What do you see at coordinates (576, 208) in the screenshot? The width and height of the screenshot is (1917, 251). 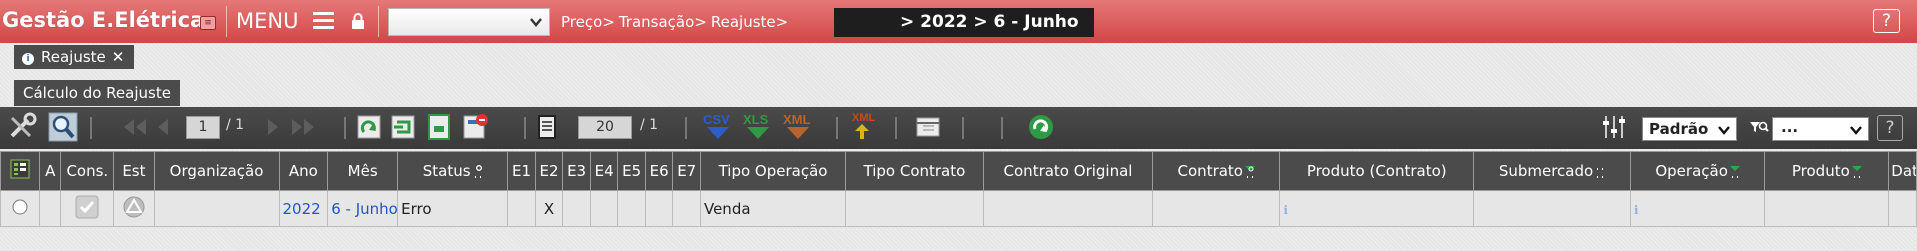 I see `cell-e3` at bounding box center [576, 208].